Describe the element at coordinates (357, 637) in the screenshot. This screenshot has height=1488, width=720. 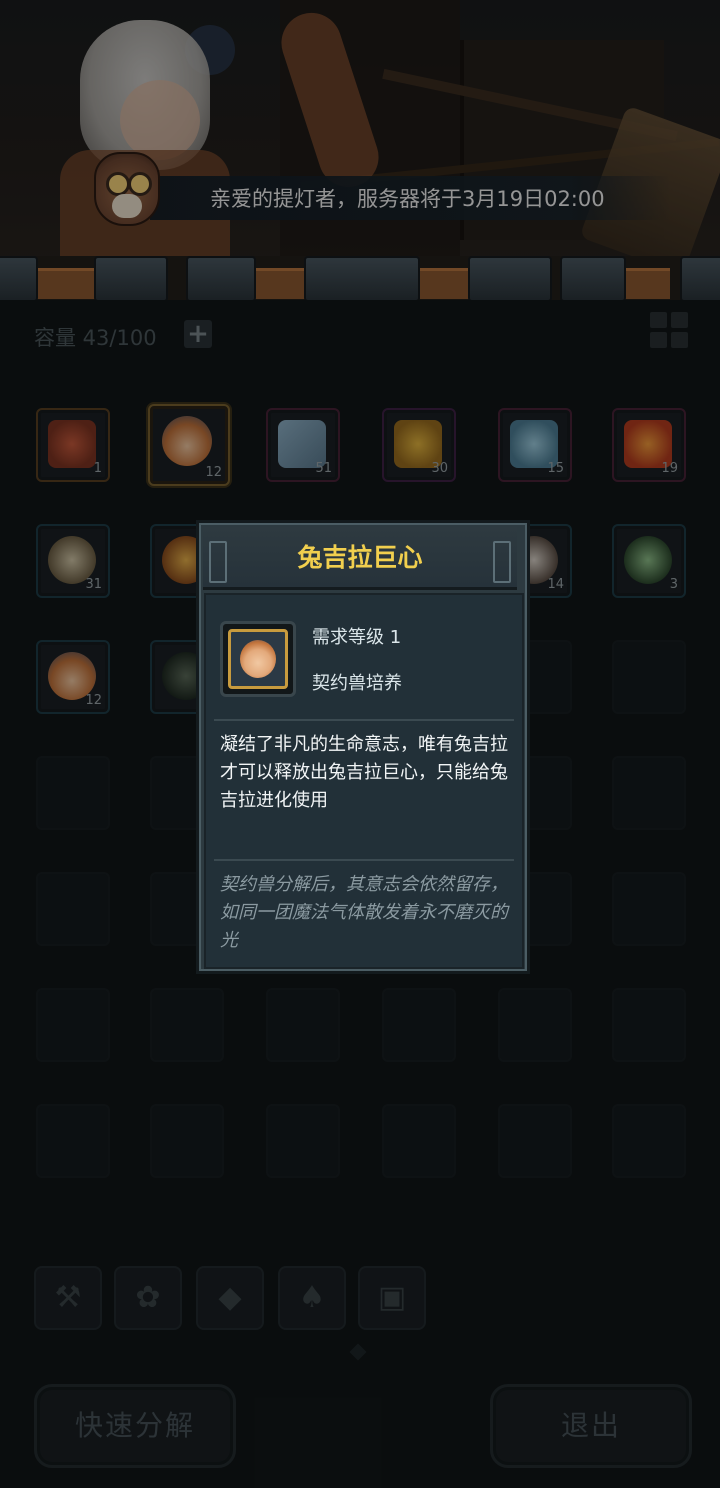
I see `required-level: 需求等级 1` at that location.